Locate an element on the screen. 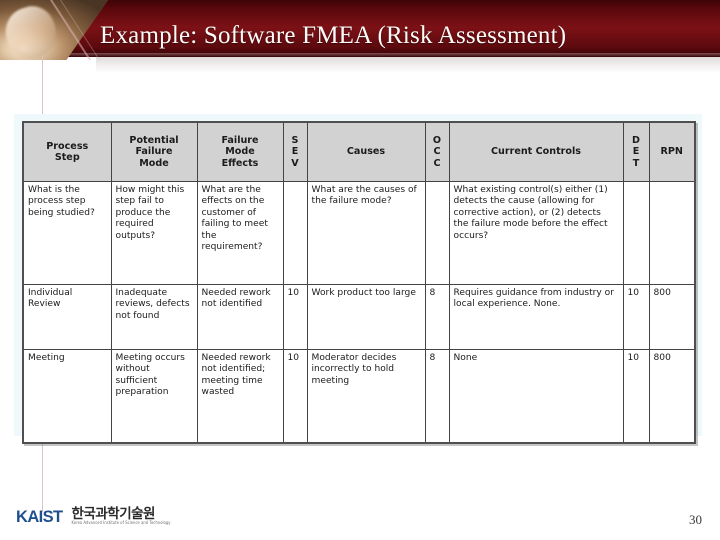 Image resolution: width=720 pixels, height=540 pixels. col-header-process-step: Process Step is located at coordinates (67, 151).